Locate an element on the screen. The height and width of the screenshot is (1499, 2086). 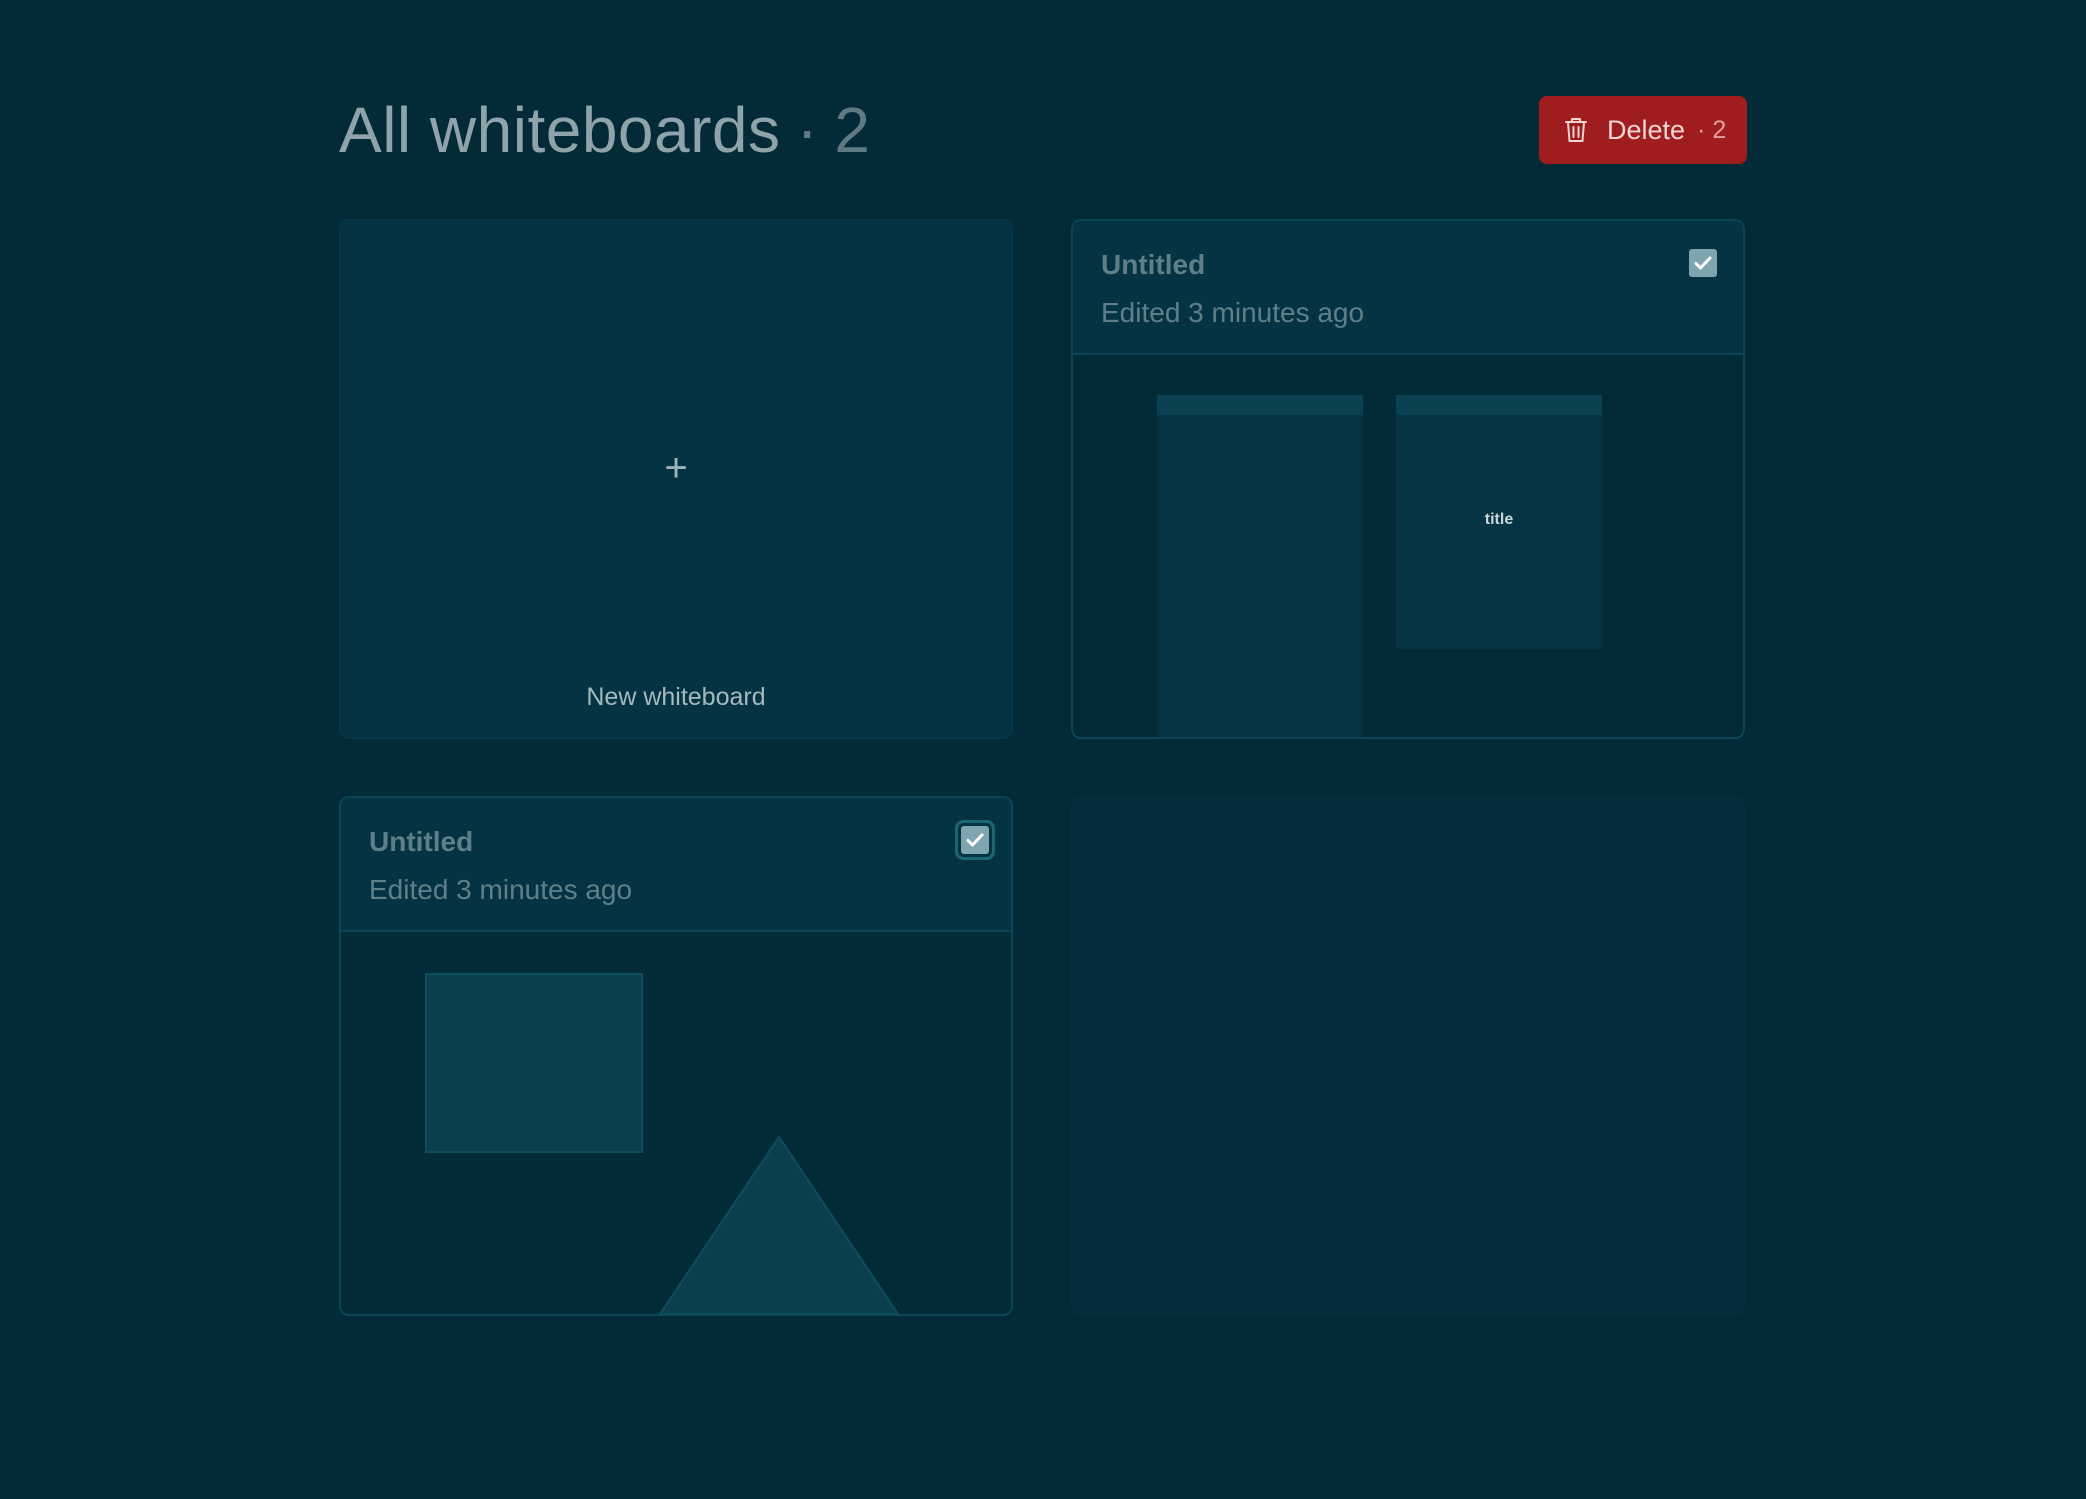
plus-icon: + is located at coordinates (676, 468).